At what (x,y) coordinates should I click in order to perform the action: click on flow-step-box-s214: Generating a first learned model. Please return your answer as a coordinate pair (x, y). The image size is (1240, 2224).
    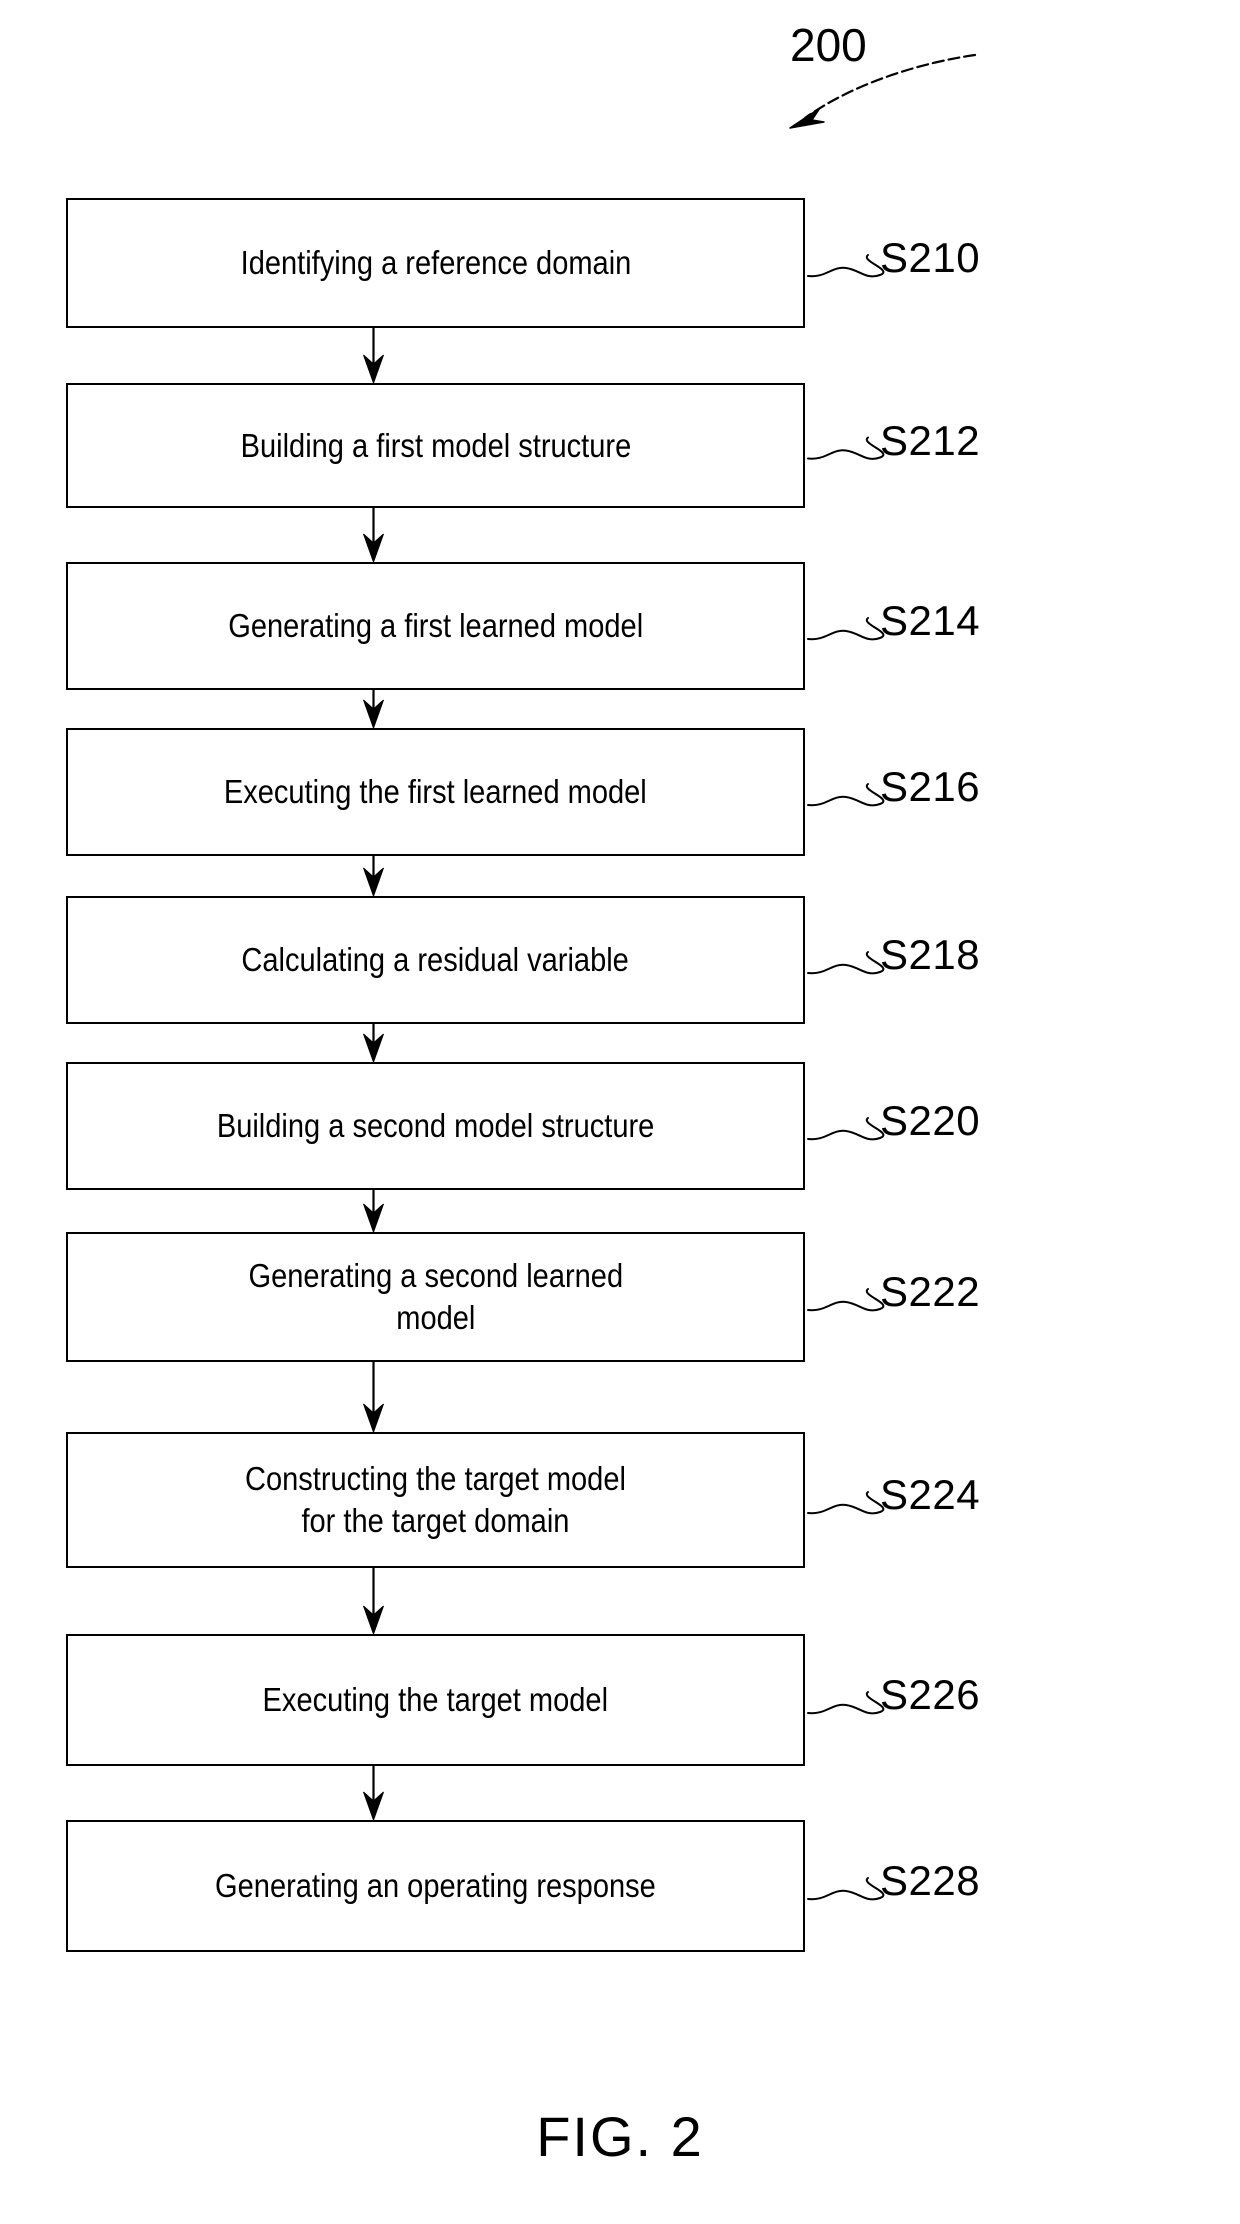
    Looking at the image, I should click on (435, 626).